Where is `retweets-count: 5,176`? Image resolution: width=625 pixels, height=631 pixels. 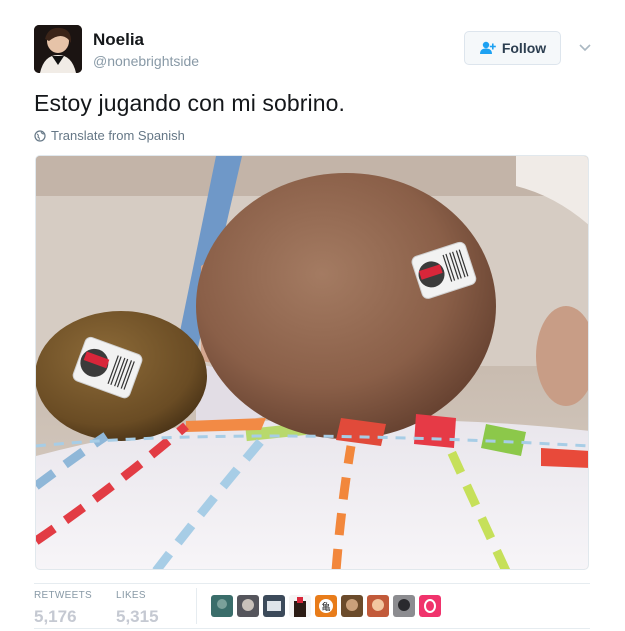
retweets-count: 5,176 is located at coordinates (55, 616).